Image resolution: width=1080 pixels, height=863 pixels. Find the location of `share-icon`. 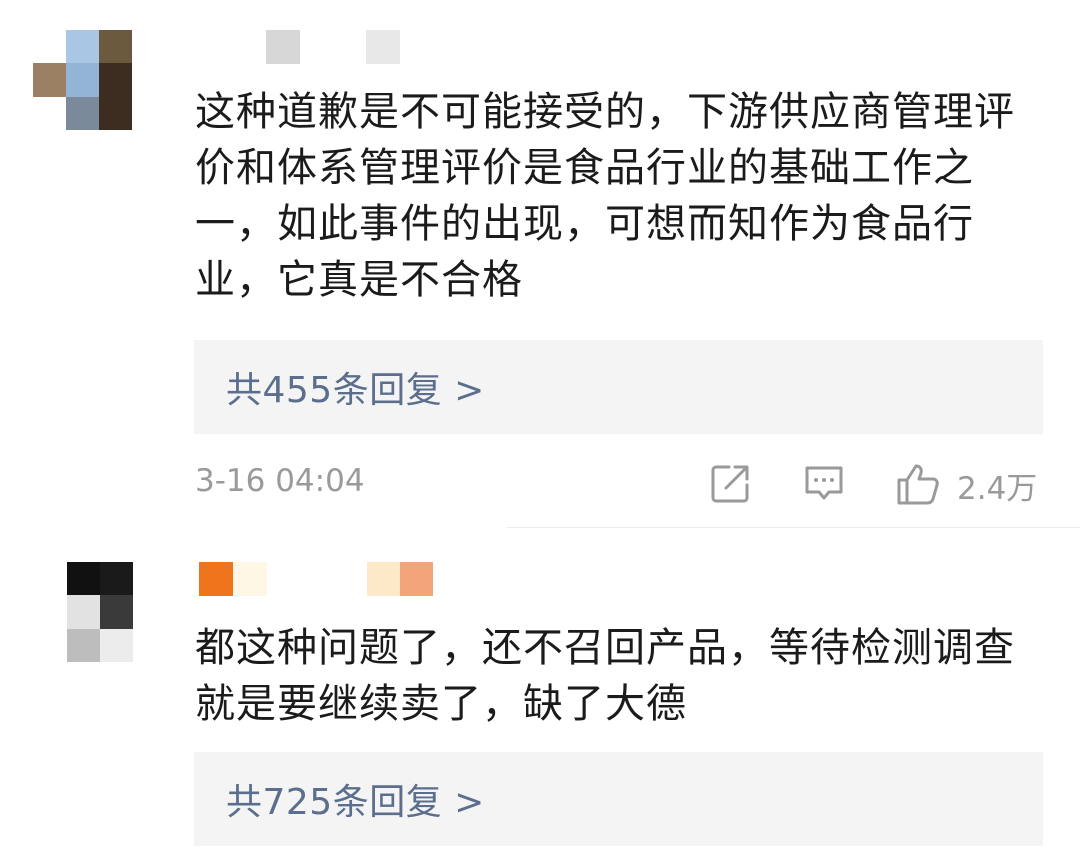

share-icon is located at coordinates (731, 485).